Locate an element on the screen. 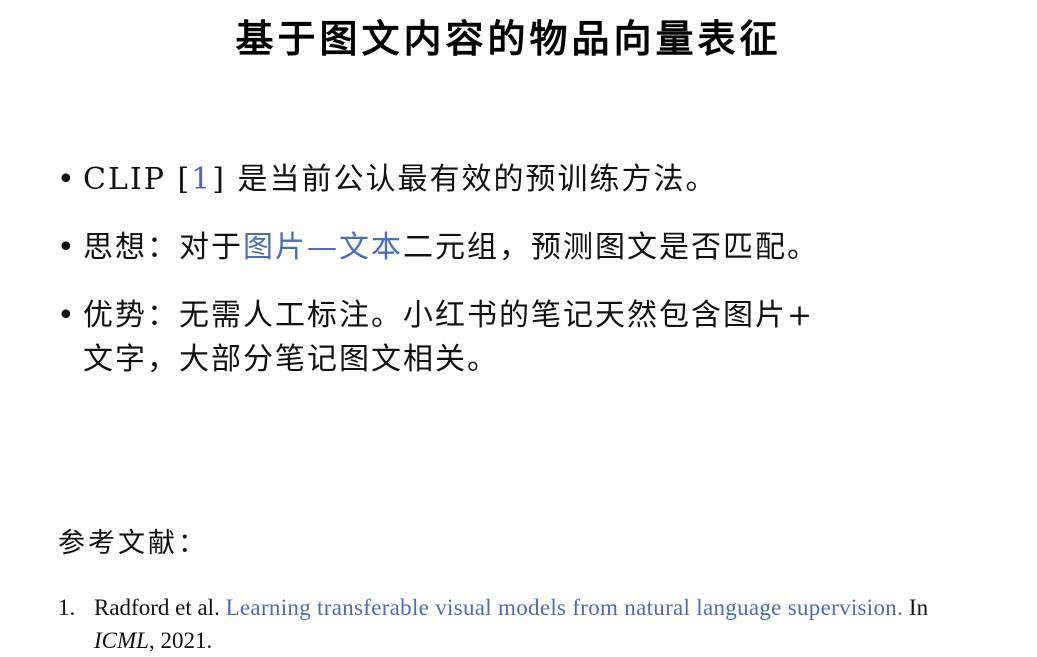  slide-title: 基于图文内容的物品向量表征 is located at coordinates (508, 39).